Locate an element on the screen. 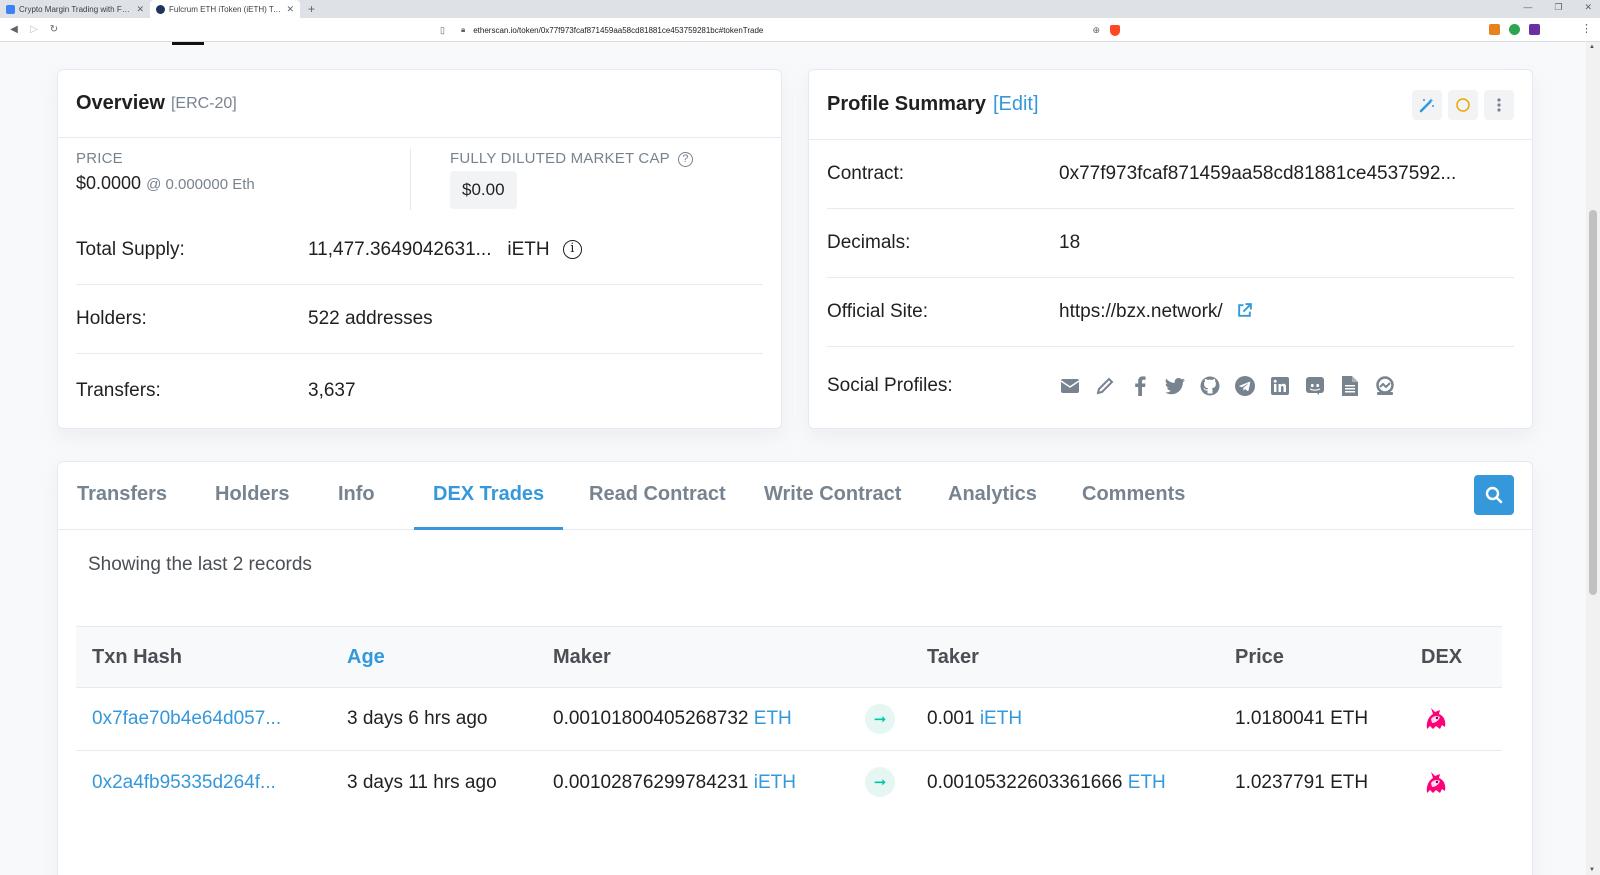 This screenshot has height=875, width=1600. pencil-icon is located at coordinates (1105, 386).